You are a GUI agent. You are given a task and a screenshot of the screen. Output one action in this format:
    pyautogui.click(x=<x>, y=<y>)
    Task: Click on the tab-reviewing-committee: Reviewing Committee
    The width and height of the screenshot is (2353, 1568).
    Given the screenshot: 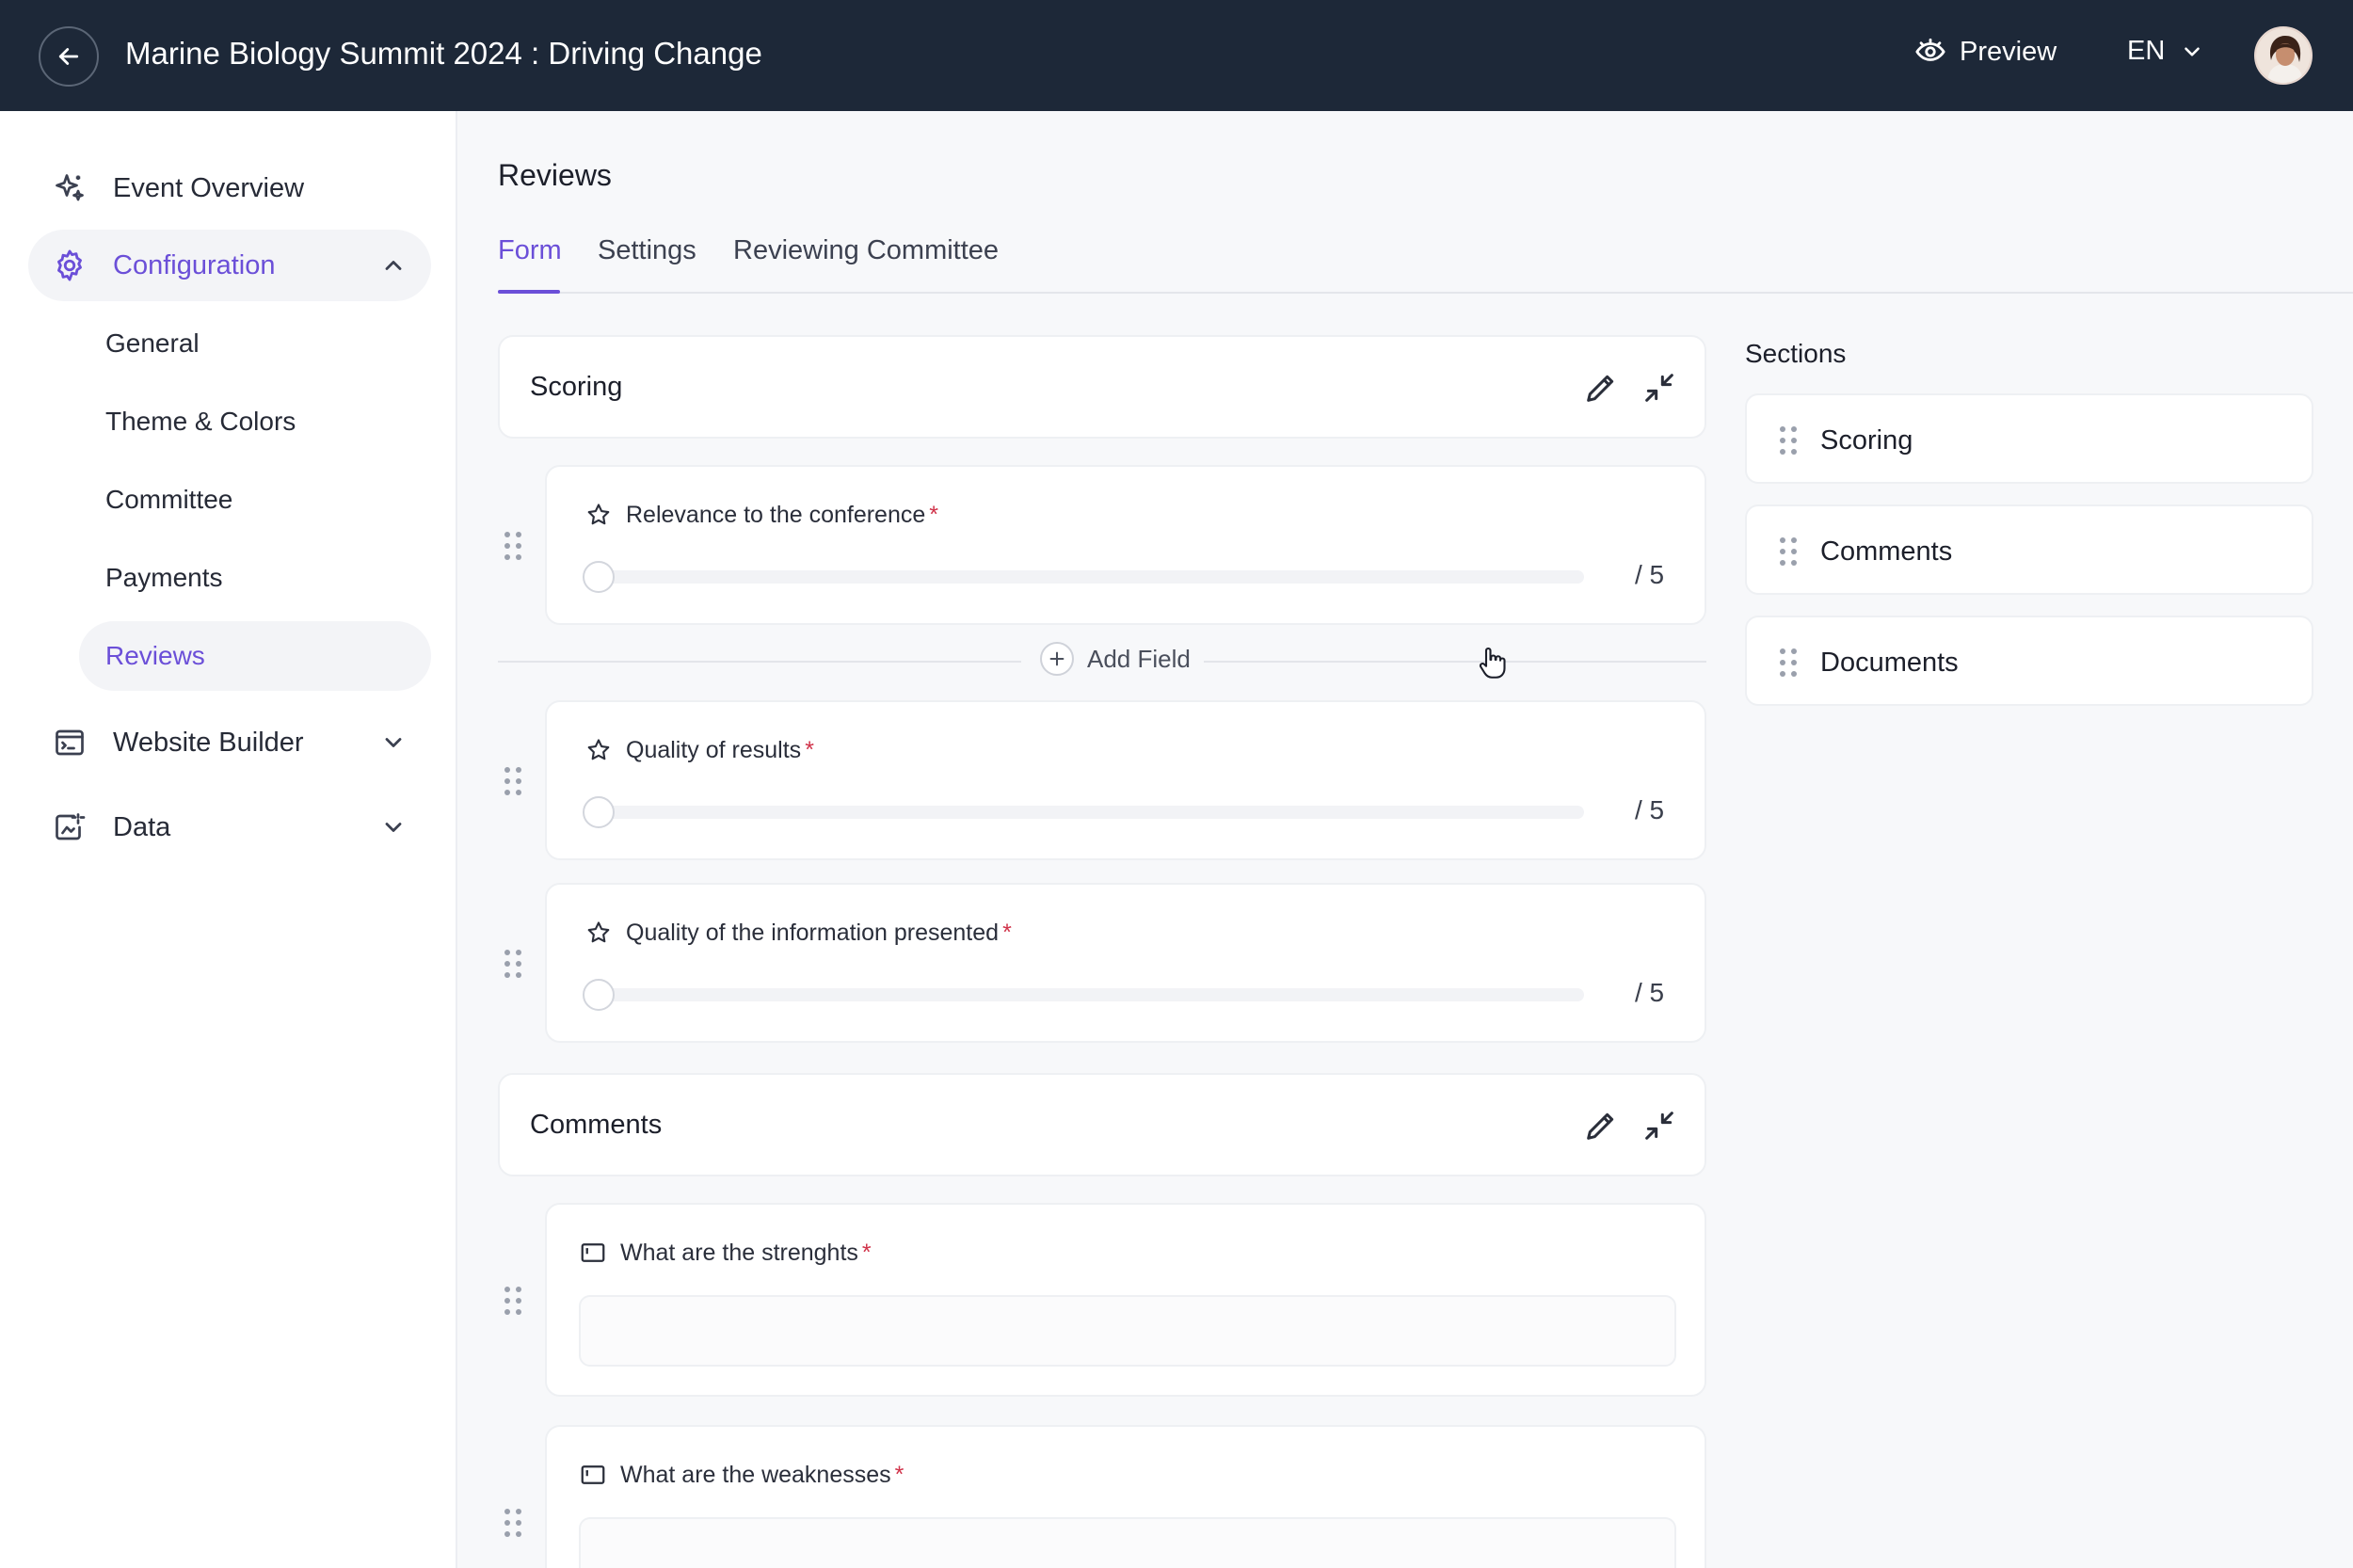 What is the action you would take?
    pyautogui.click(x=866, y=250)
    